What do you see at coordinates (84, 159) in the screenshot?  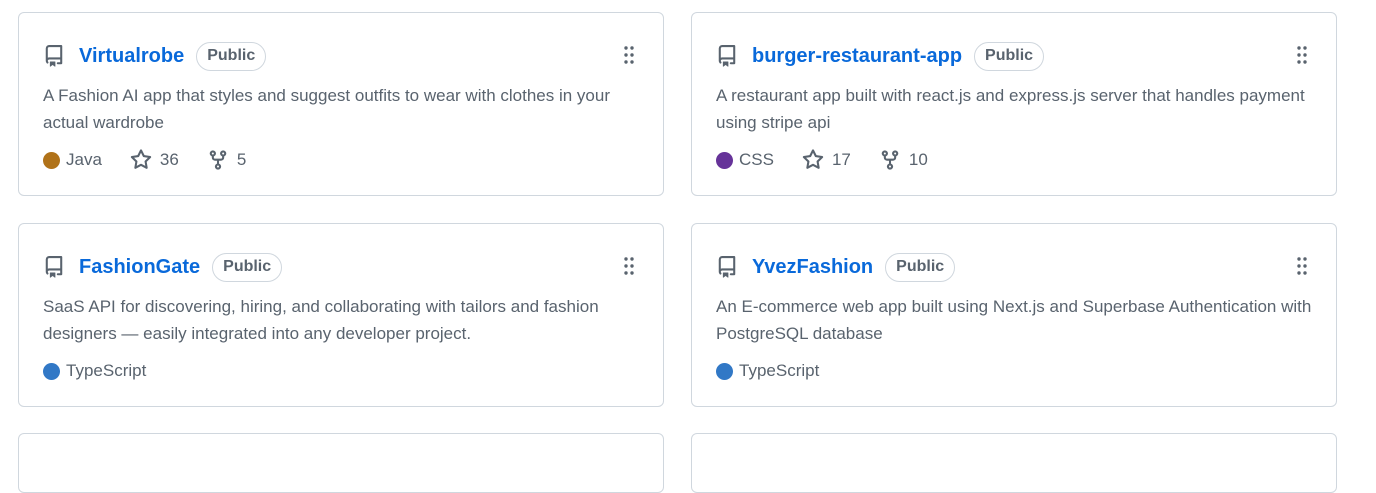 I see `language-label: Java` at bounding box center [84, 159].